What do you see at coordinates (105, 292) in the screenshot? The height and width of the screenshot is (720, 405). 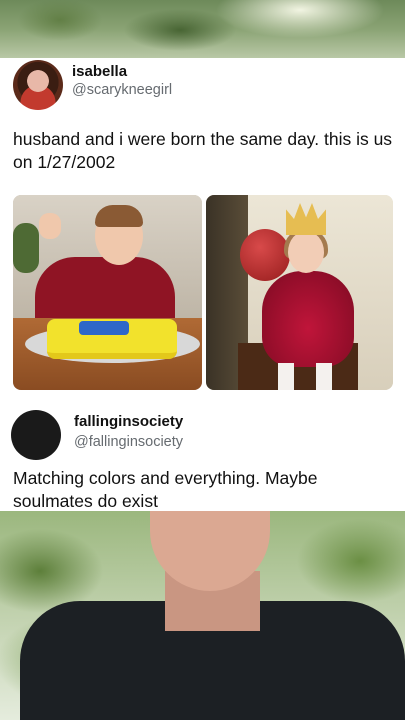 I see `photo-boy-sweater` at bounding box center [105, 292].